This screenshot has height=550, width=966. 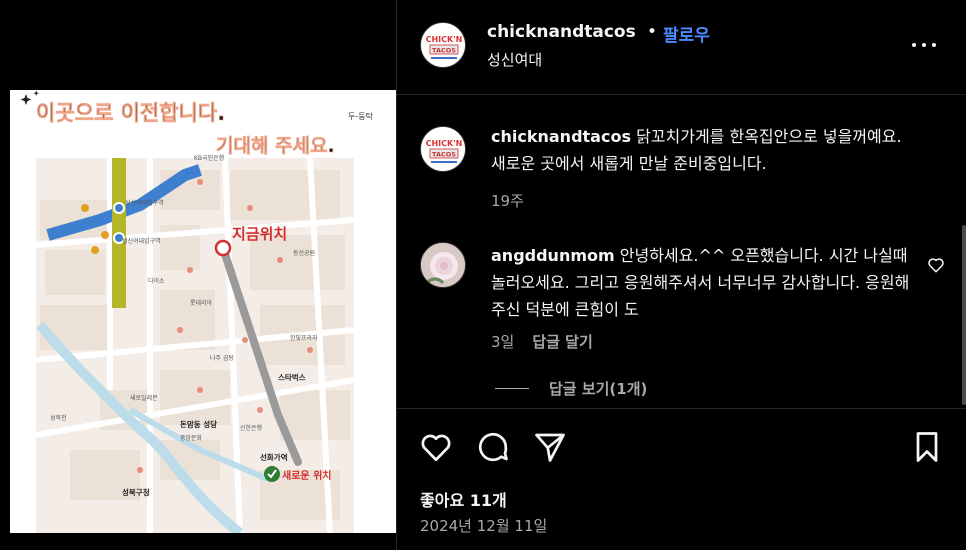 What do you see at coordinates (251, 428) in the screenshot?
I see `map-label-bank: 신한은행` at bounding box center [251, 428].